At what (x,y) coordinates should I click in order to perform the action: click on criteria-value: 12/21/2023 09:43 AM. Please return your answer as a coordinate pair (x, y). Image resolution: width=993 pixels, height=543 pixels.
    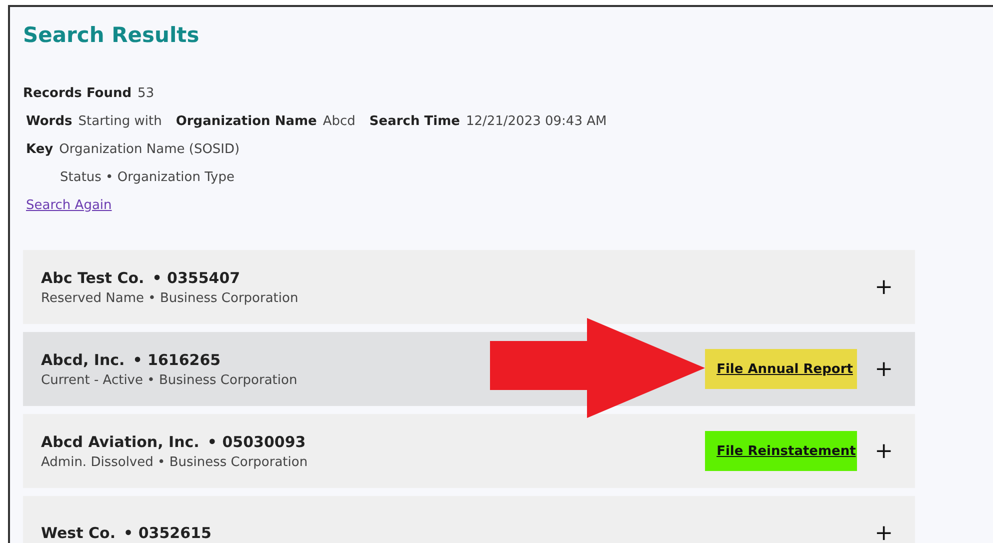
    Looking at the image, I should click on (536, 121).